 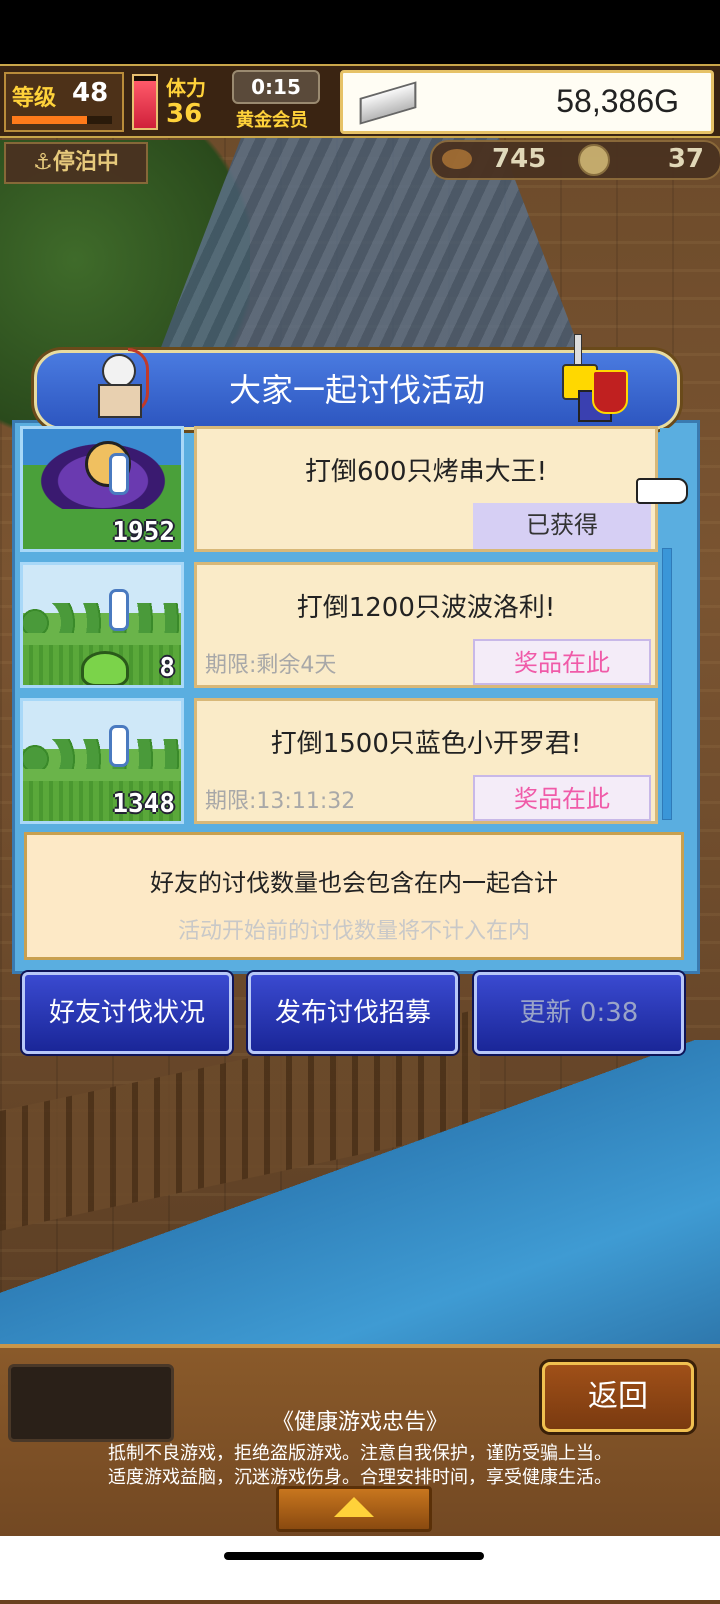 I want to click on archer-character-icon, so click(x=118, y=383).